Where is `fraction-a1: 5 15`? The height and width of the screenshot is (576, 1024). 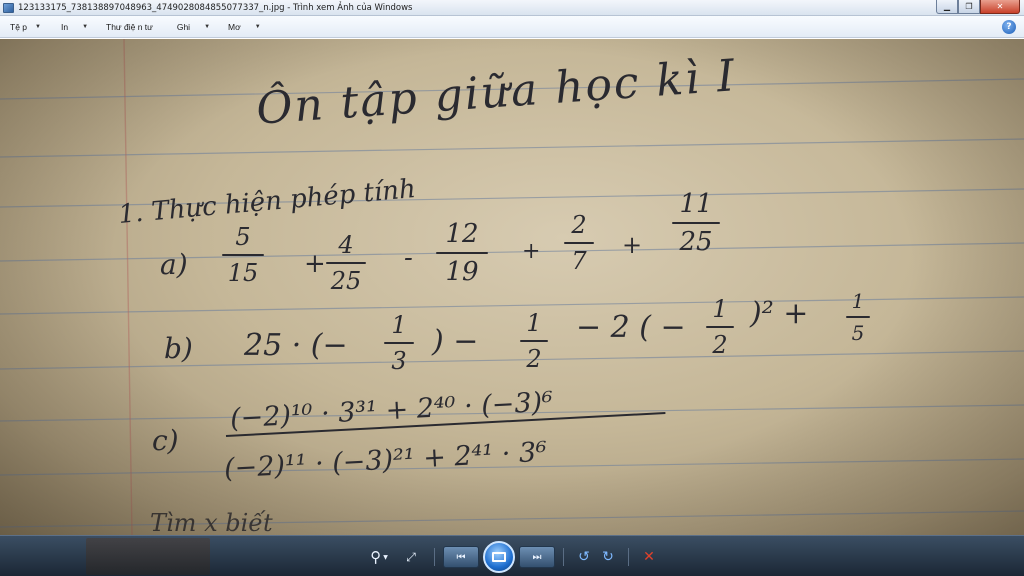
fraction-a1: 5 15 is located at coordinates (243, 255).